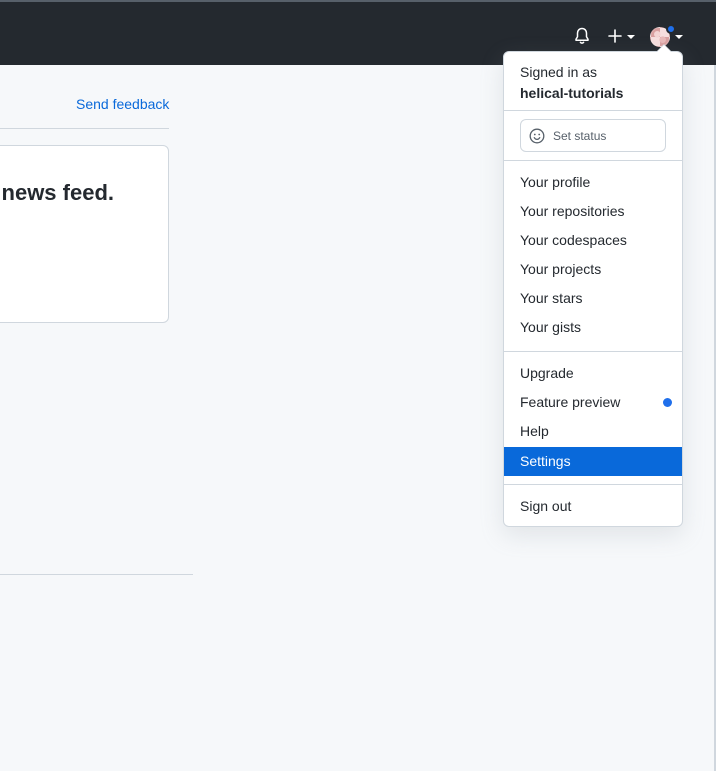  What do you see at coordinates (580, 135) in the screenshot?
I see `set-status-label: Set status` at bounding box center [580, 135].